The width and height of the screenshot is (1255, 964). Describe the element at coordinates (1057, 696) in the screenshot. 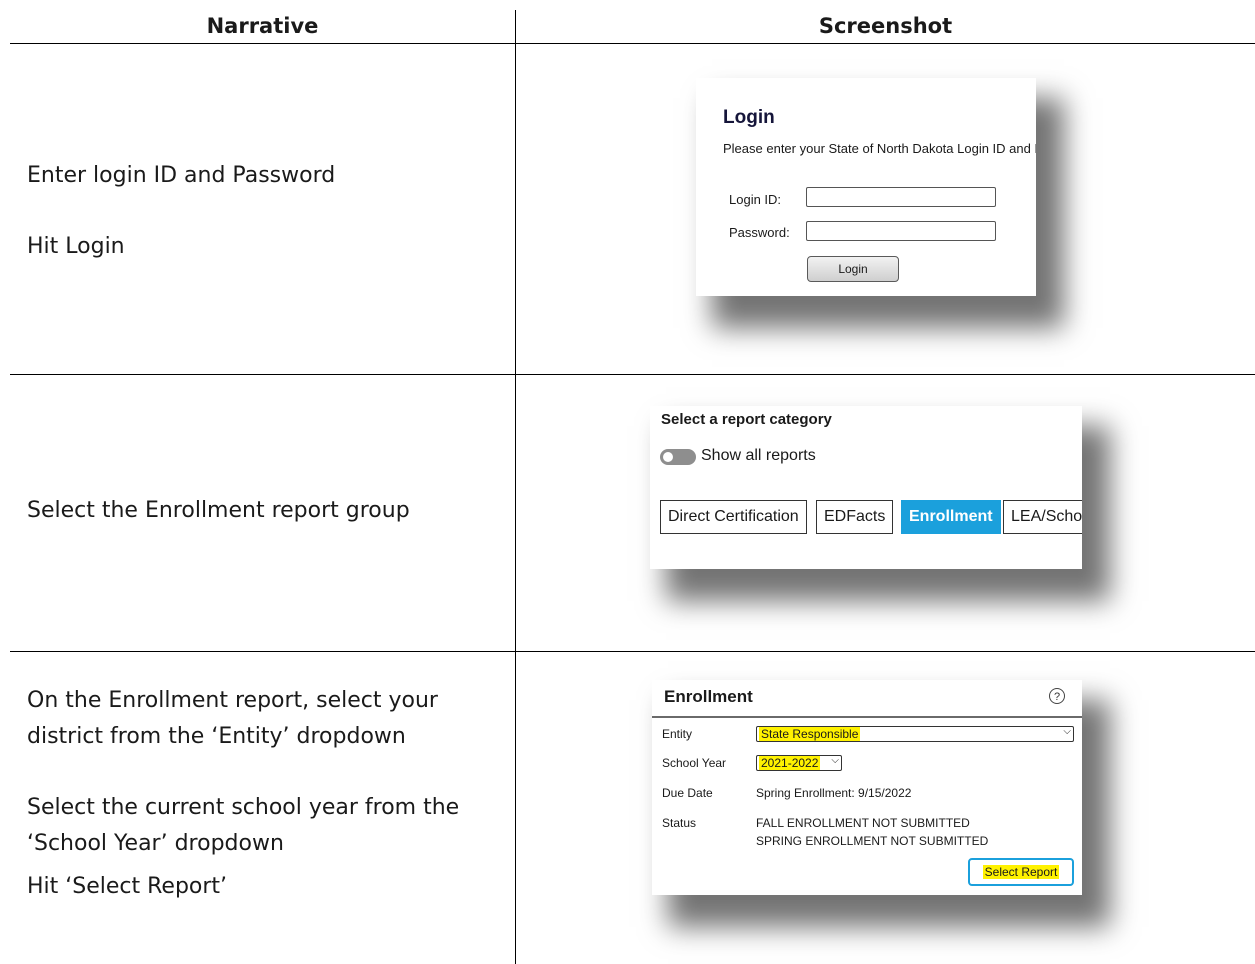

I see `help-icon: ?` at that location.